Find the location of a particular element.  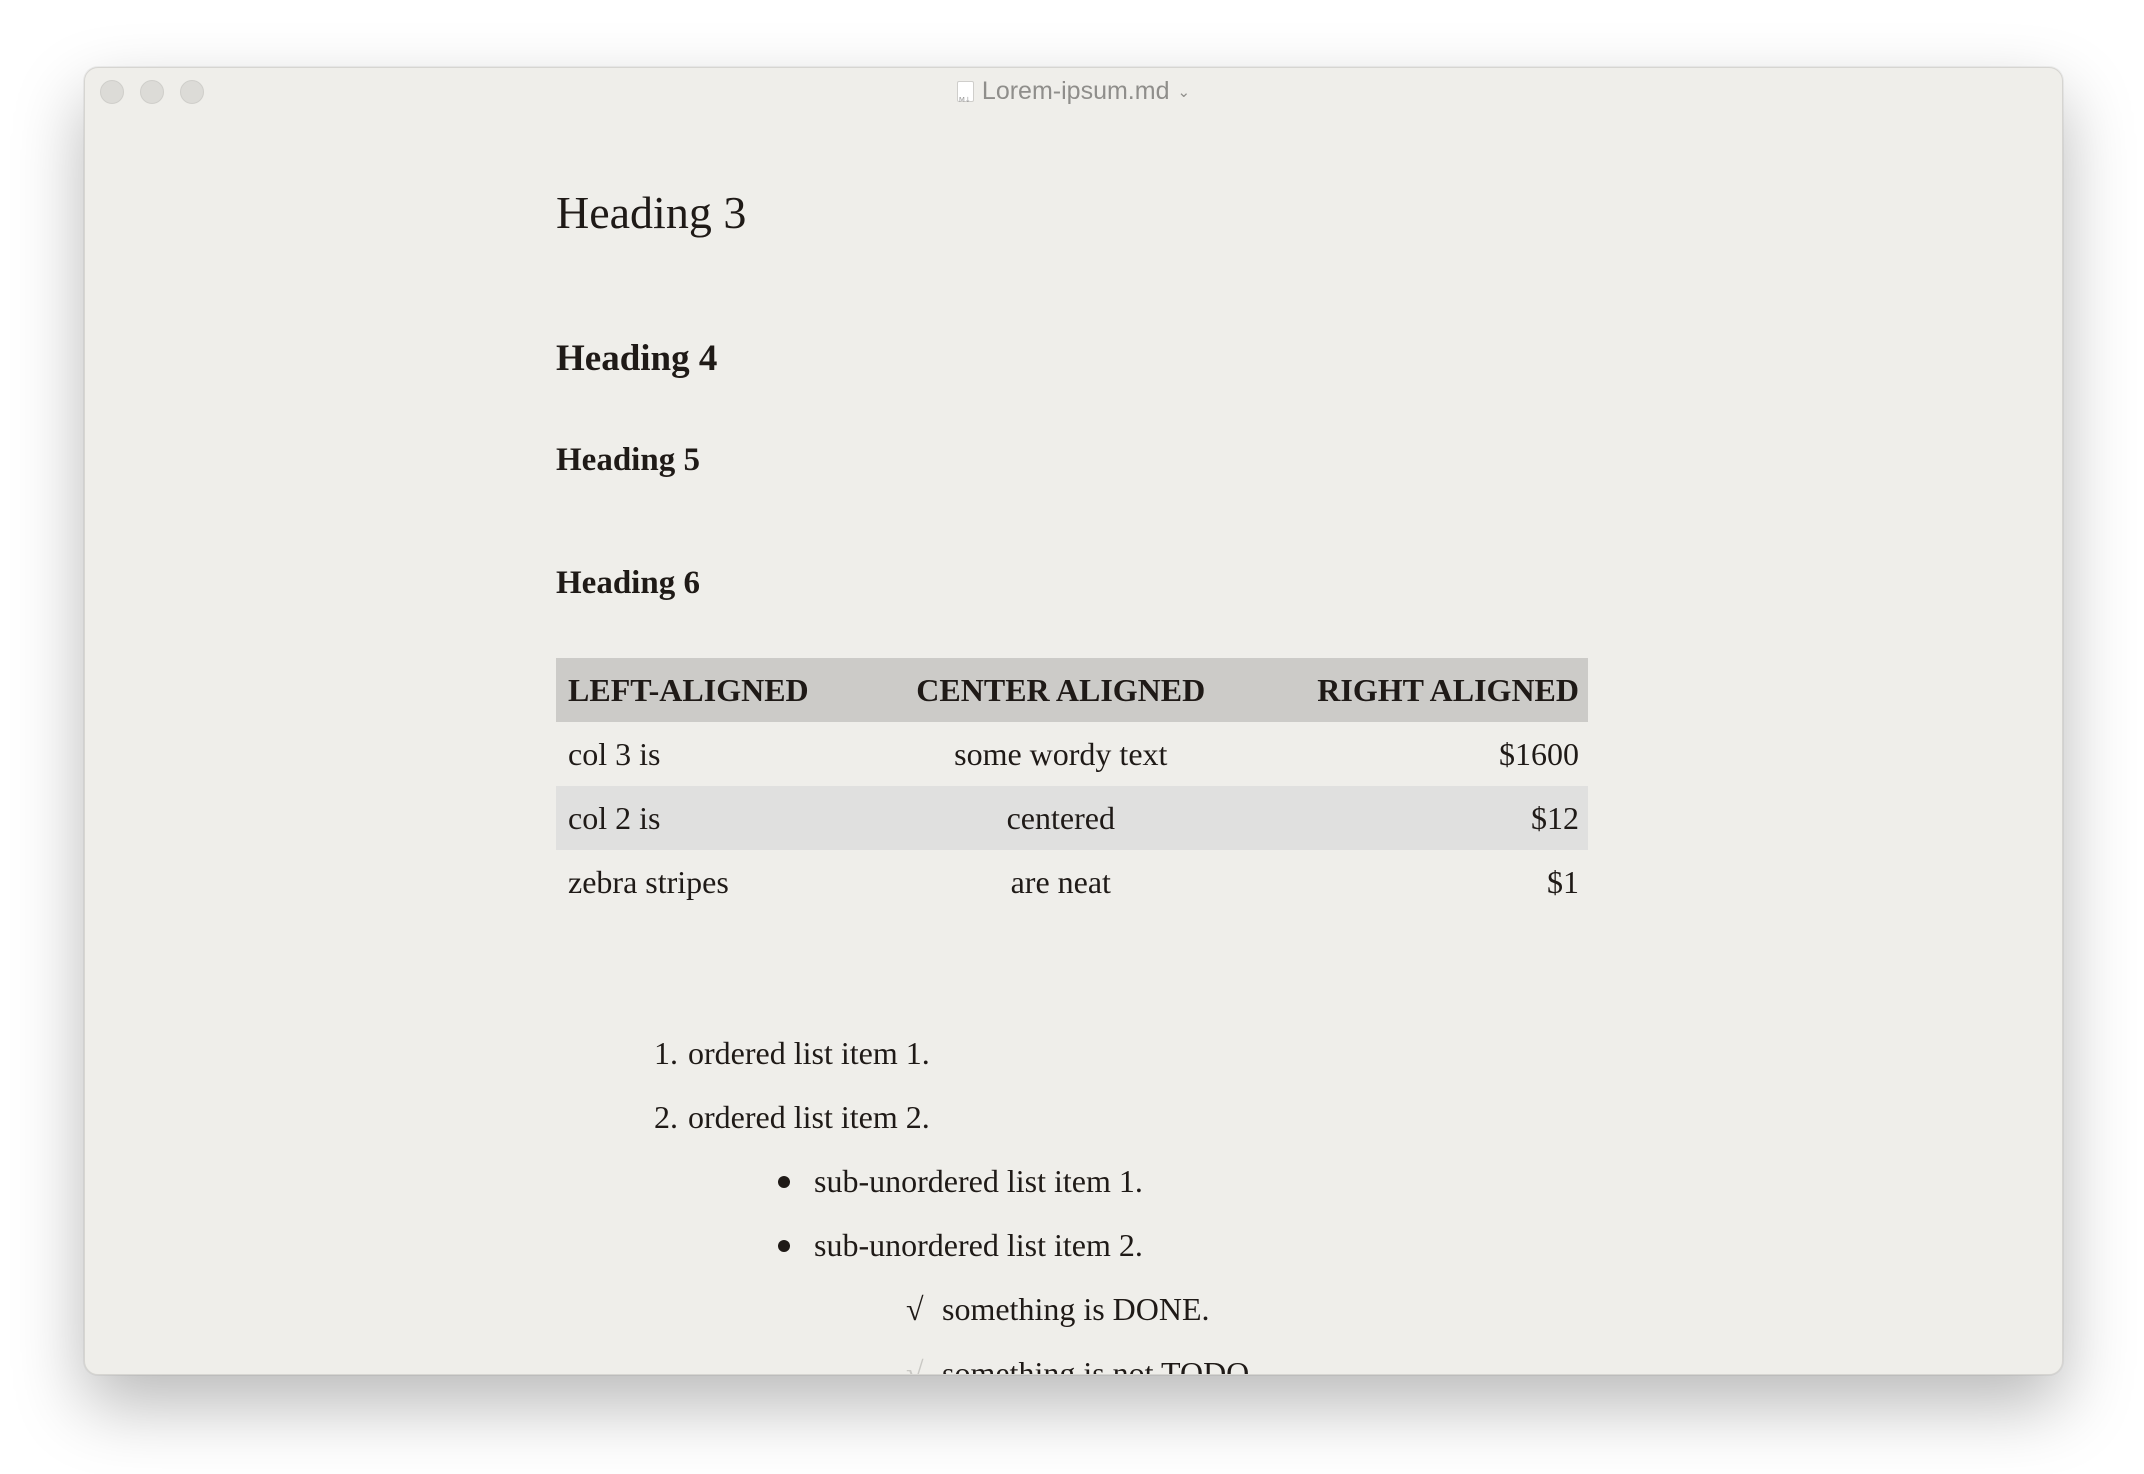

list-item-text: ordered list item 2. is located at coordinates (809, 1117).